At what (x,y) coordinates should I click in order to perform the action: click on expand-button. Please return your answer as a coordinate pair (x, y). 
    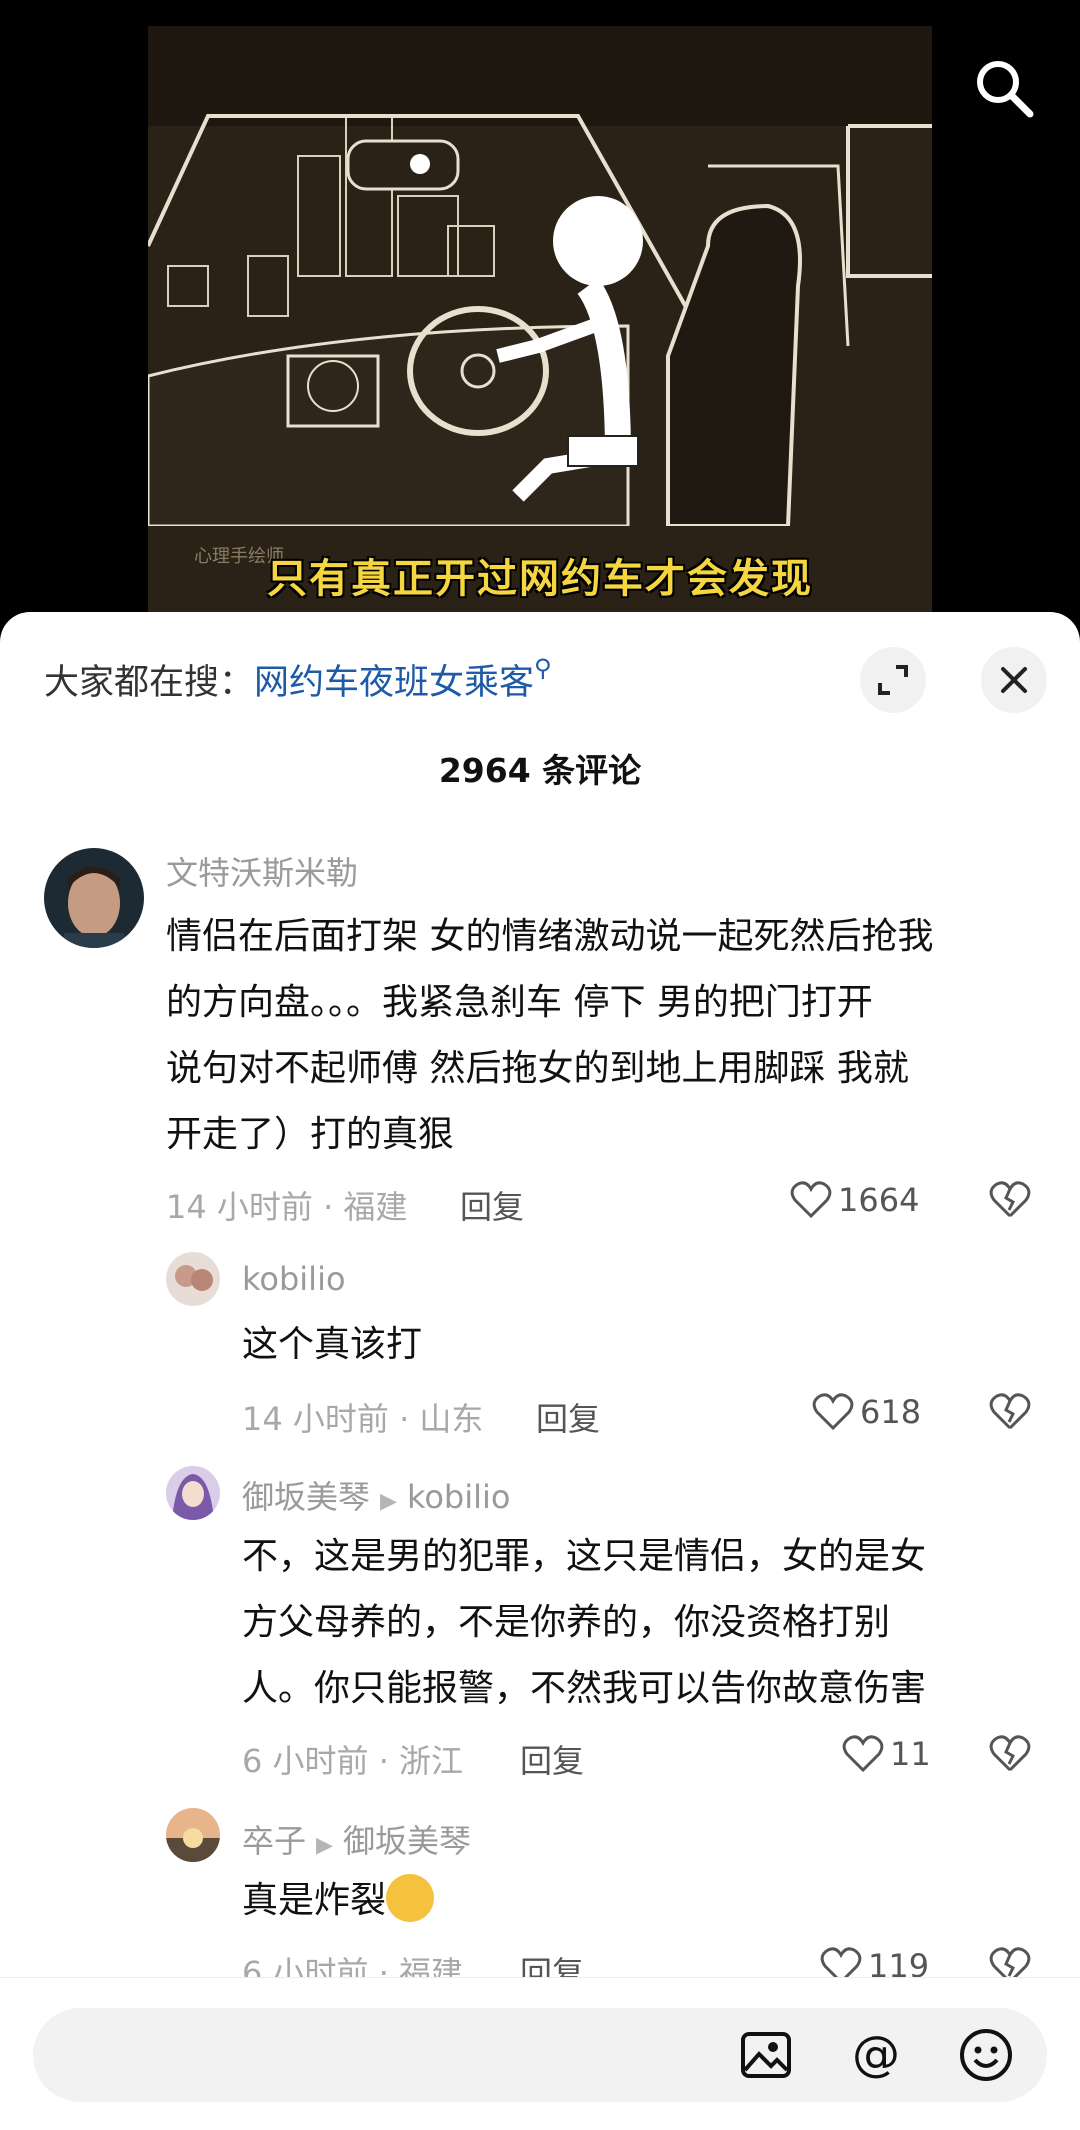
    Looking at the image, I should click on (893, 680).